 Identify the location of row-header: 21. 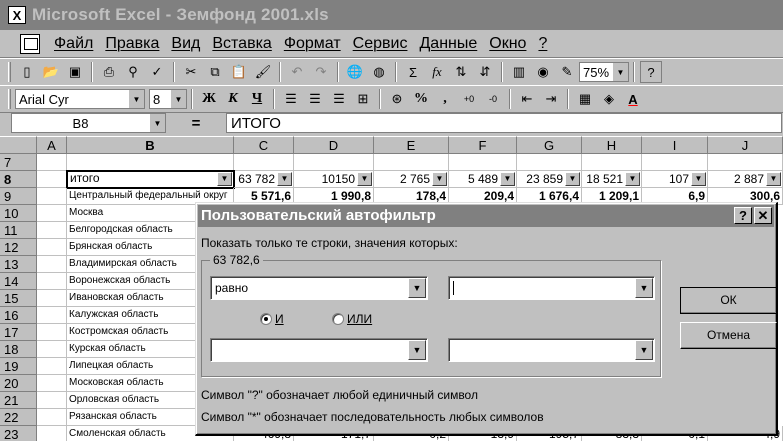
(18, 400).